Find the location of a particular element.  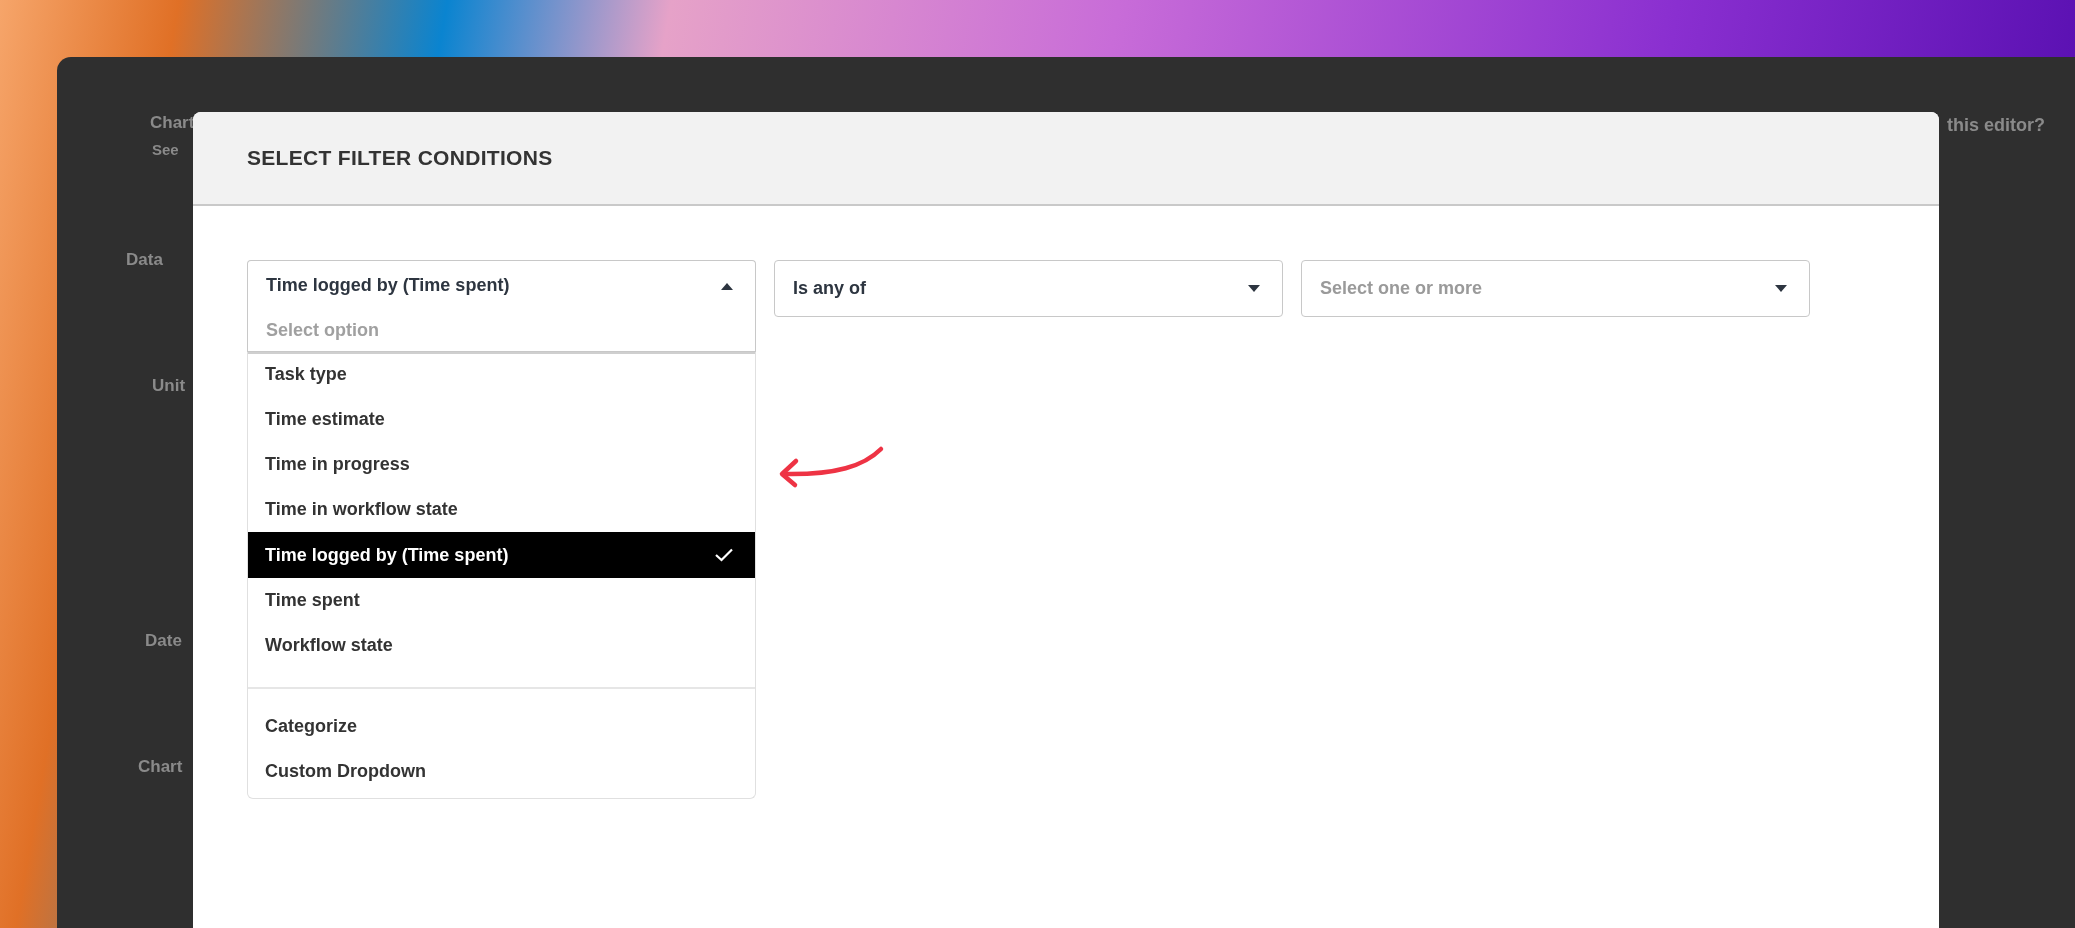

check-icon is located at coordinates (724, 555).